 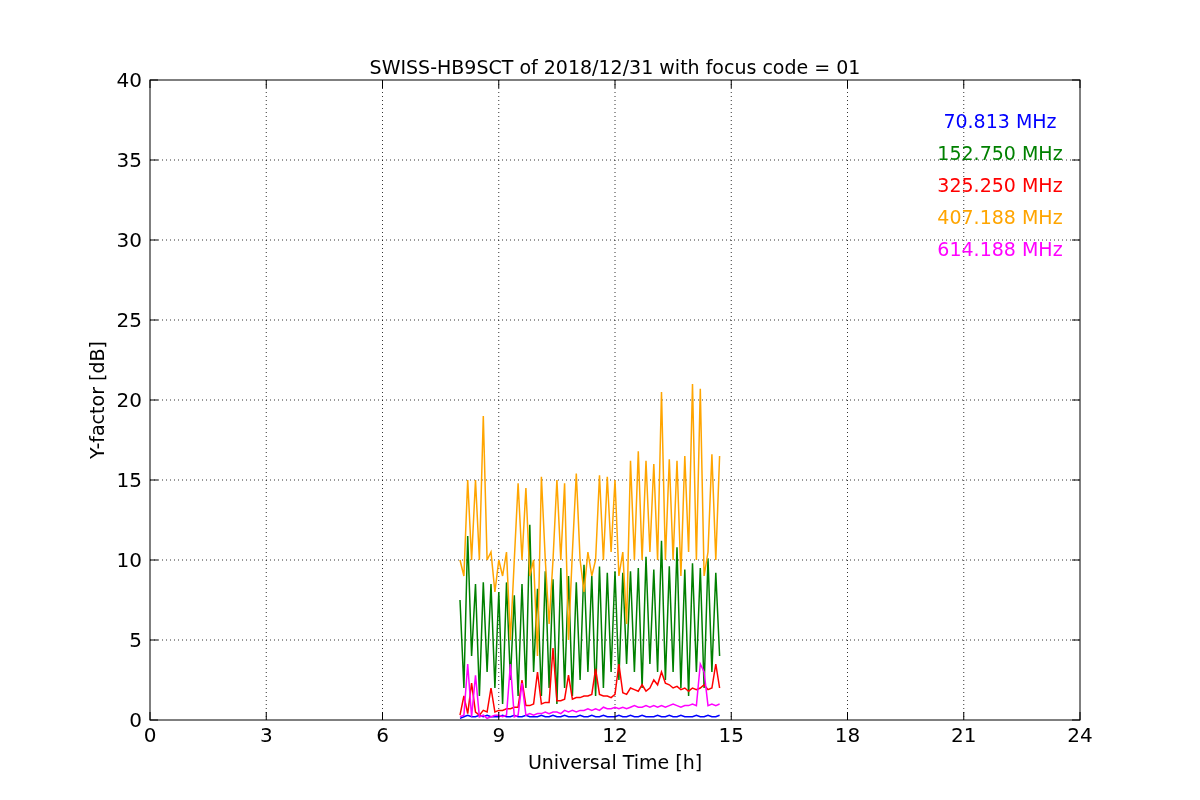 I want to click on chart-title: SWISS-HB9SCT of 2018/12/31 with focus code = 01, so click(x=615, y=67).